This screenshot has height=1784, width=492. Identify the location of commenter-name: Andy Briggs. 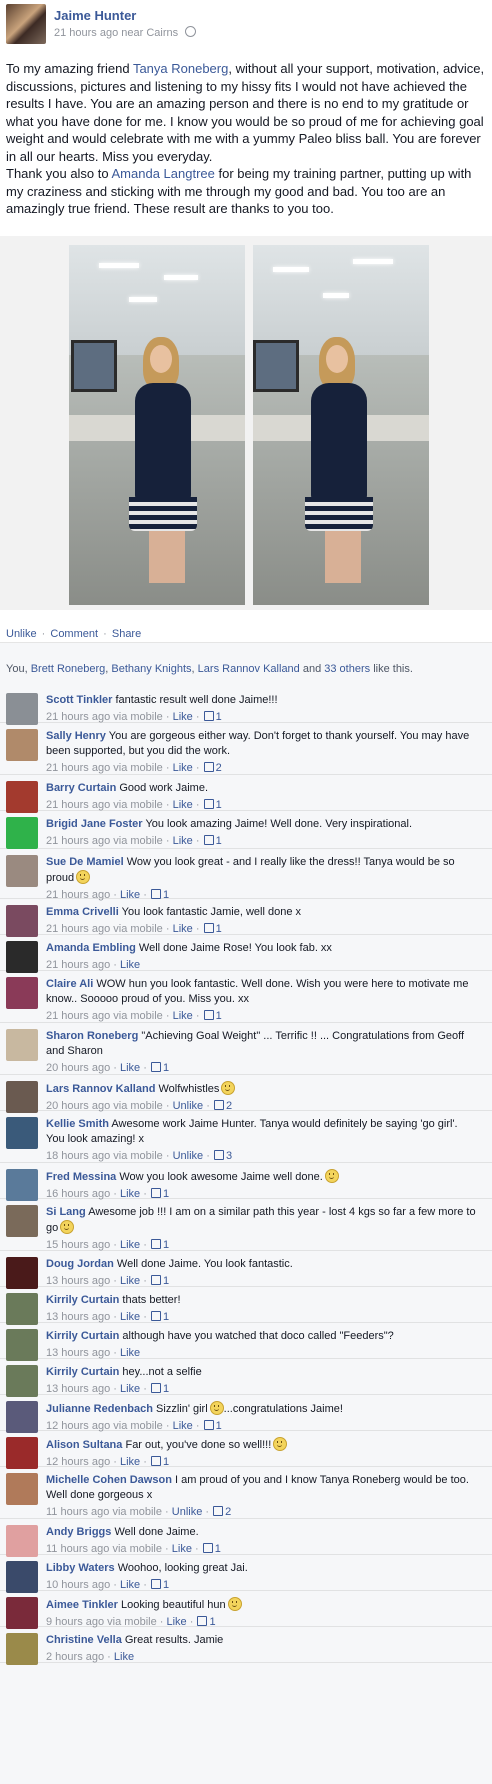
(78, 1532).